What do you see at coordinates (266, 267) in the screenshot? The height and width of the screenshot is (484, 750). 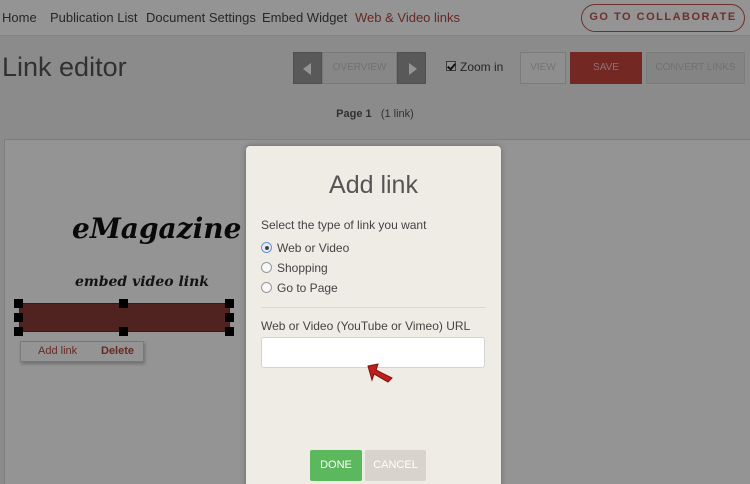 I see `radio-shopping` at bounding box center [266, 267].